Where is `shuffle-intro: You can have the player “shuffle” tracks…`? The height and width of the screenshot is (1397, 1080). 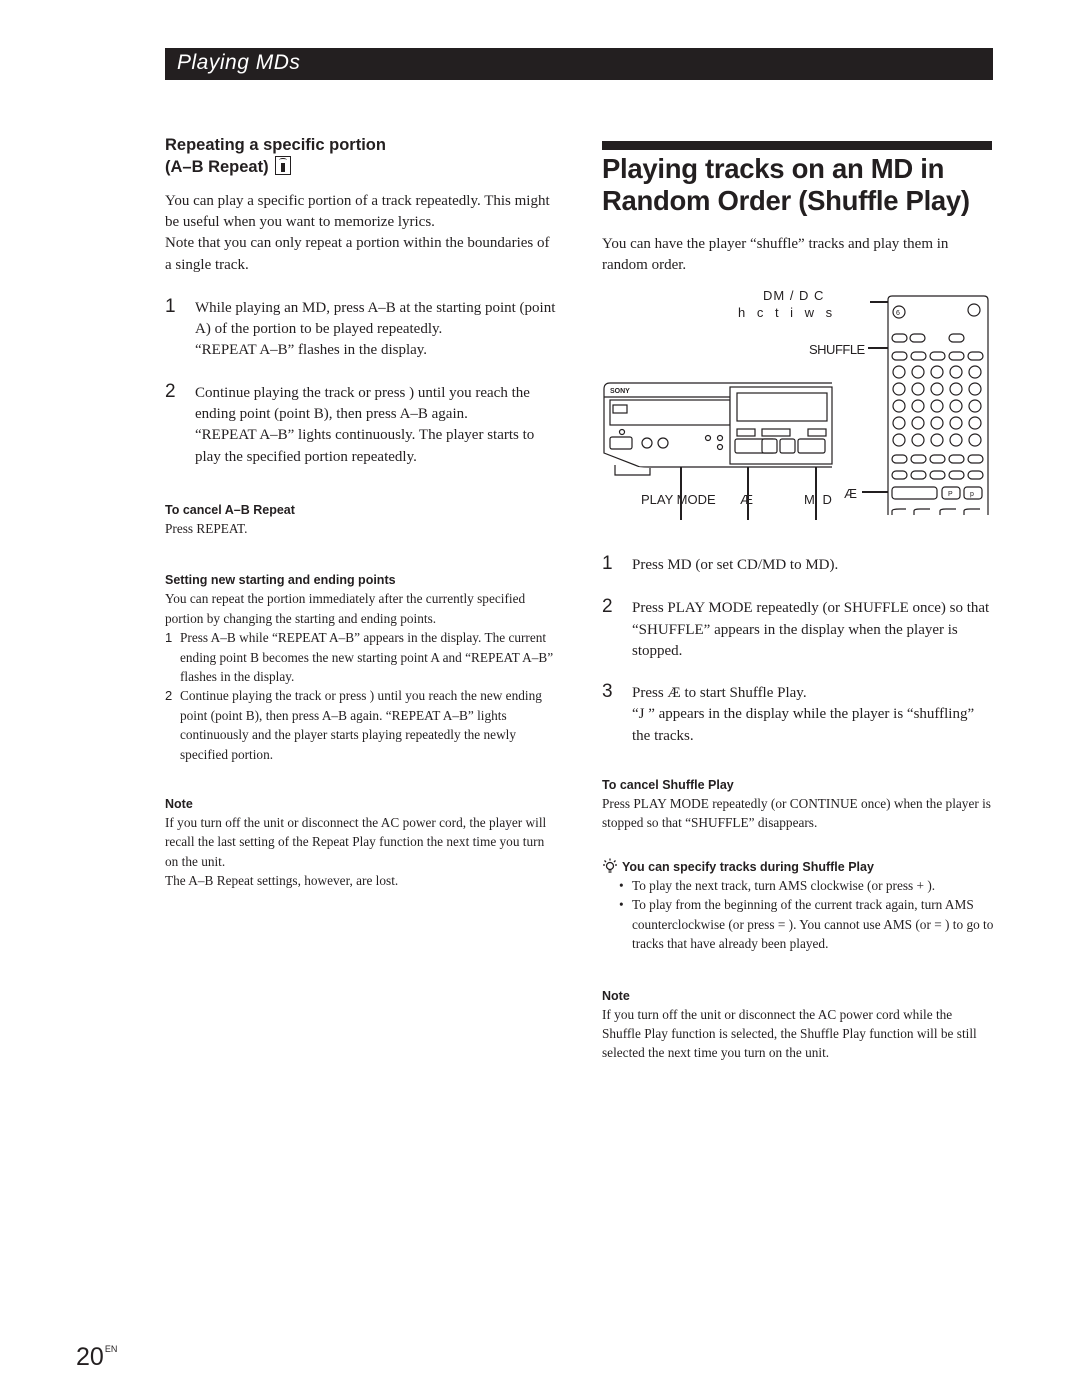 shuffle-intro: You can have the player “shuffle” tracks… is located at coordinates (775, 255).